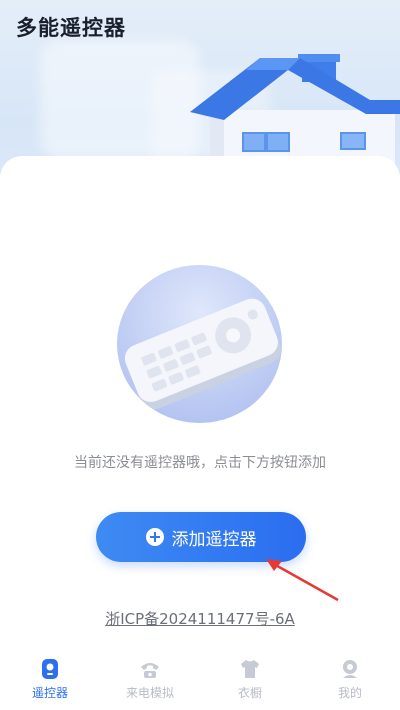 The image size is (400, 710). I want to click on profile-icon, so click(350, 669).